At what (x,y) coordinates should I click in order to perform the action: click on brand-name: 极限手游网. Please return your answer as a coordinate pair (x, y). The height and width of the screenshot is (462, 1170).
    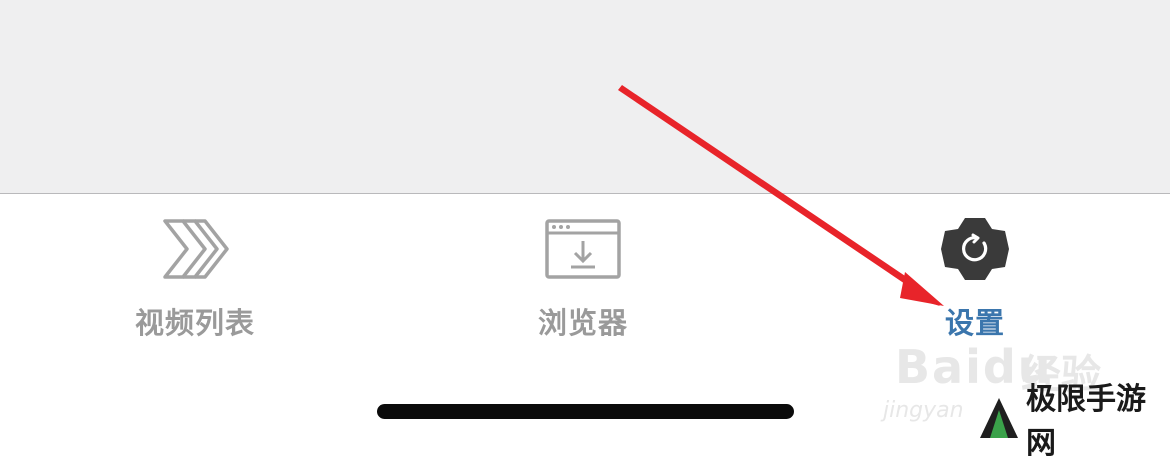
    Looking at the image, I should click on (1086, 421).